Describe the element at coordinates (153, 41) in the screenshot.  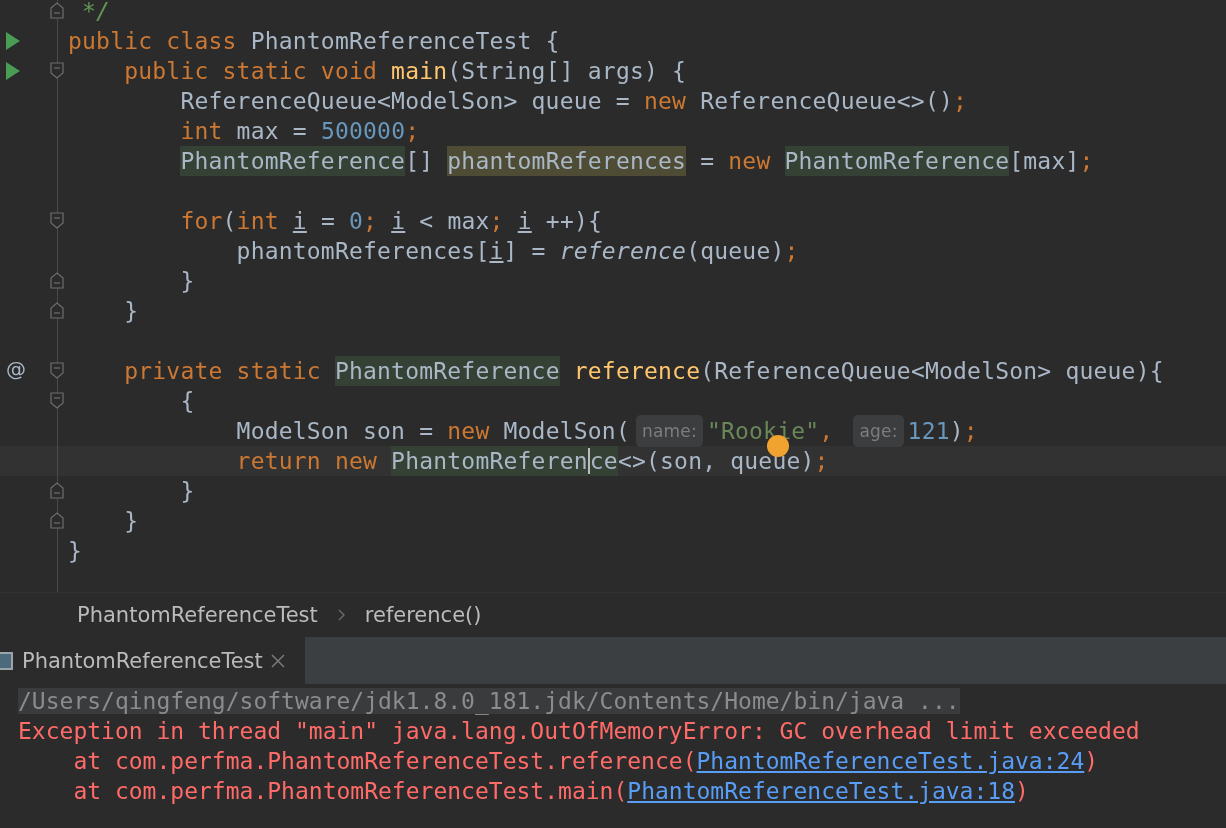
I see `code-token: public class` at that location.